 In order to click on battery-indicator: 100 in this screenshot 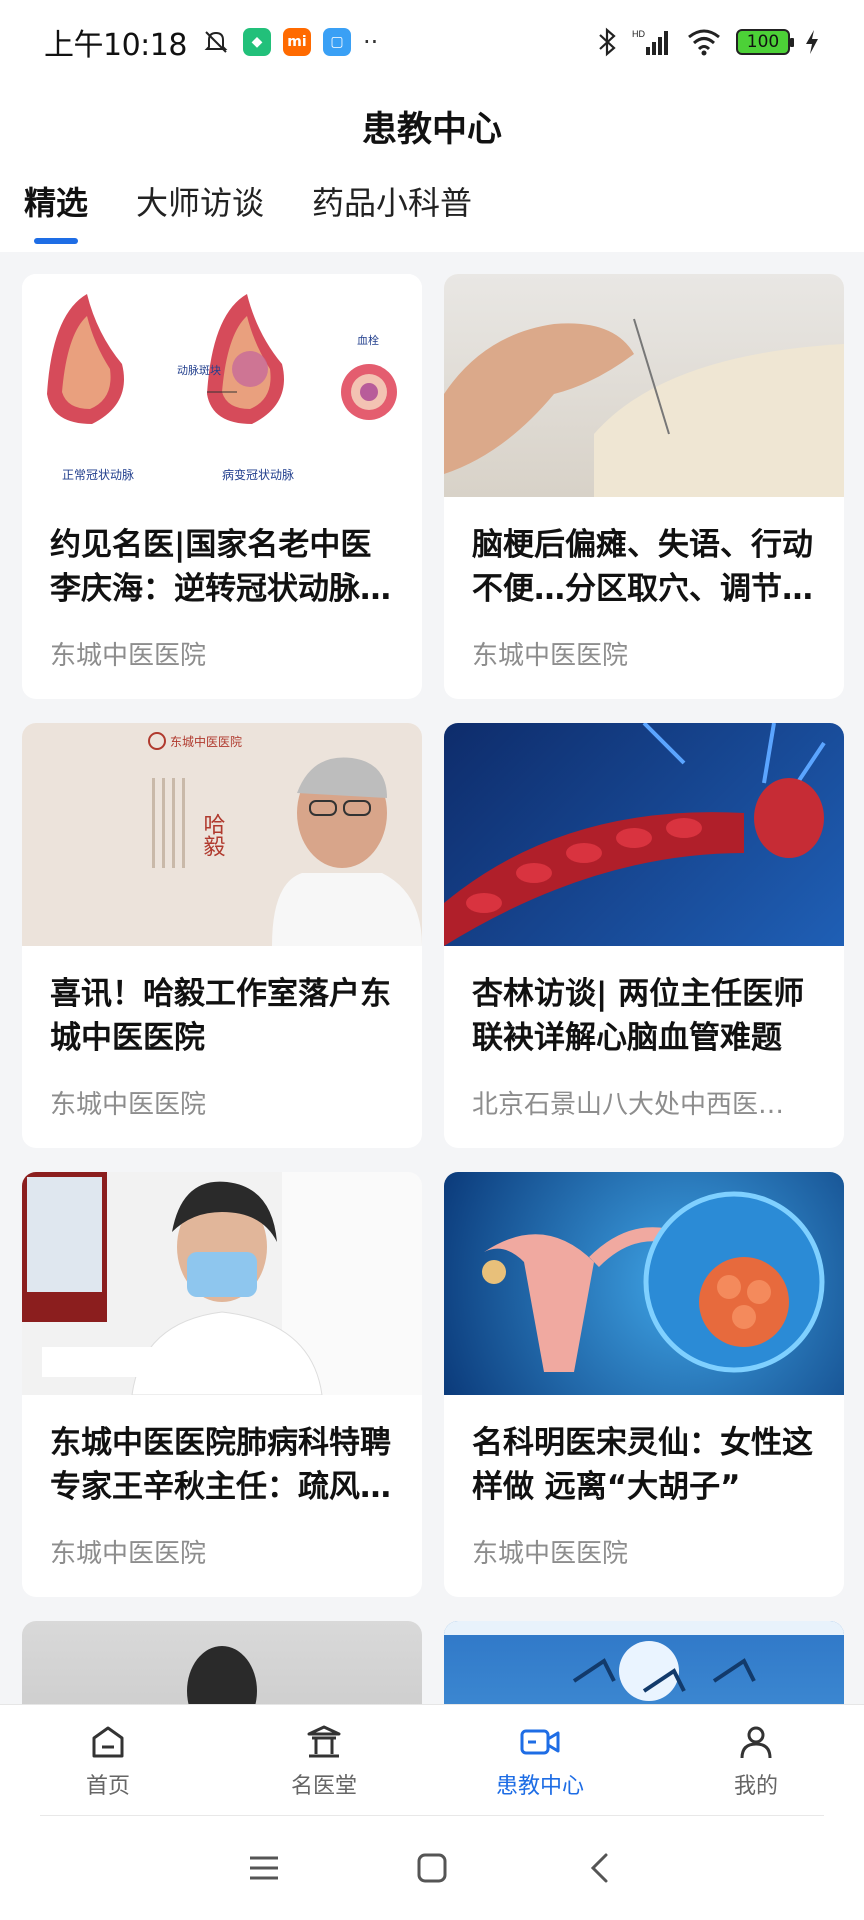, I will do `click(765, 42)`.